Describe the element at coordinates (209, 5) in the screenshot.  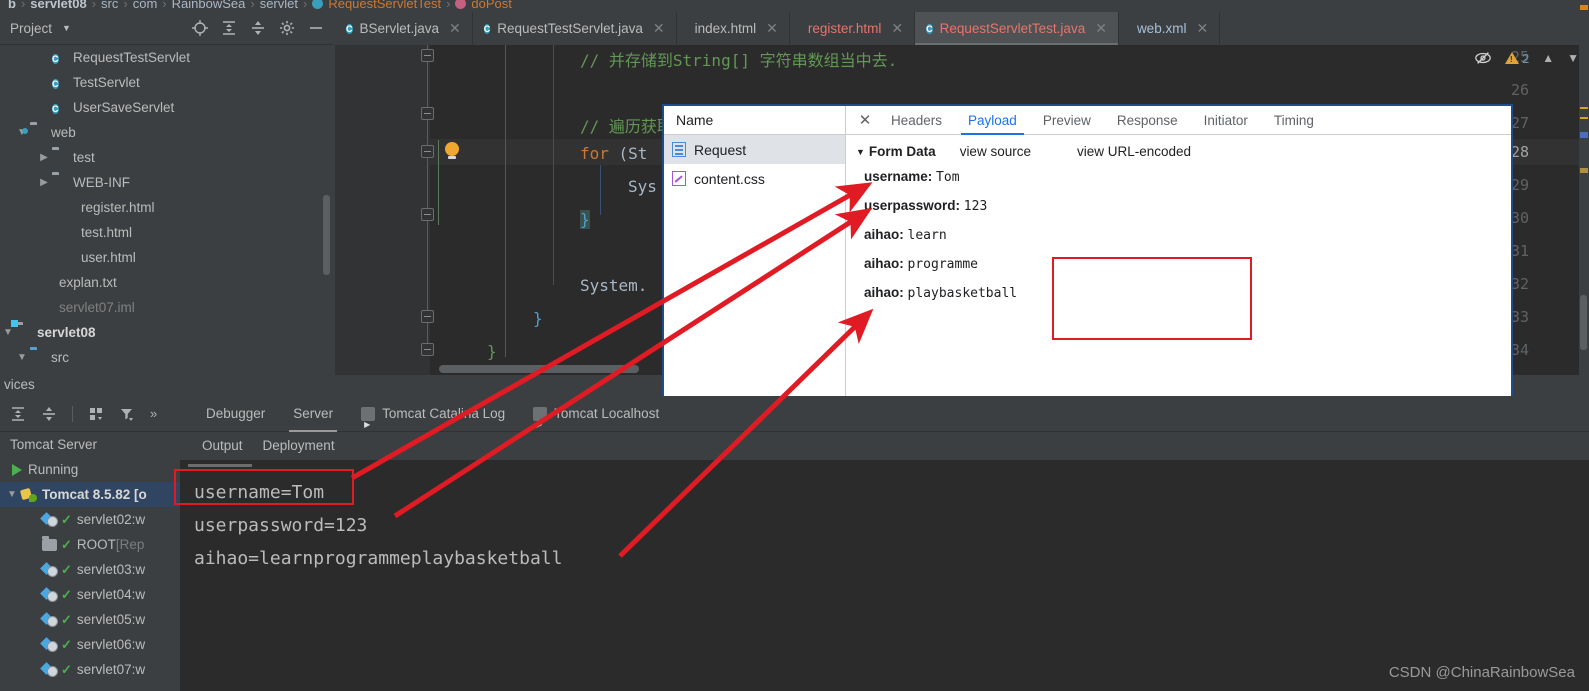
I see `breadcrumb-item-4: RainbowSea` at that location.